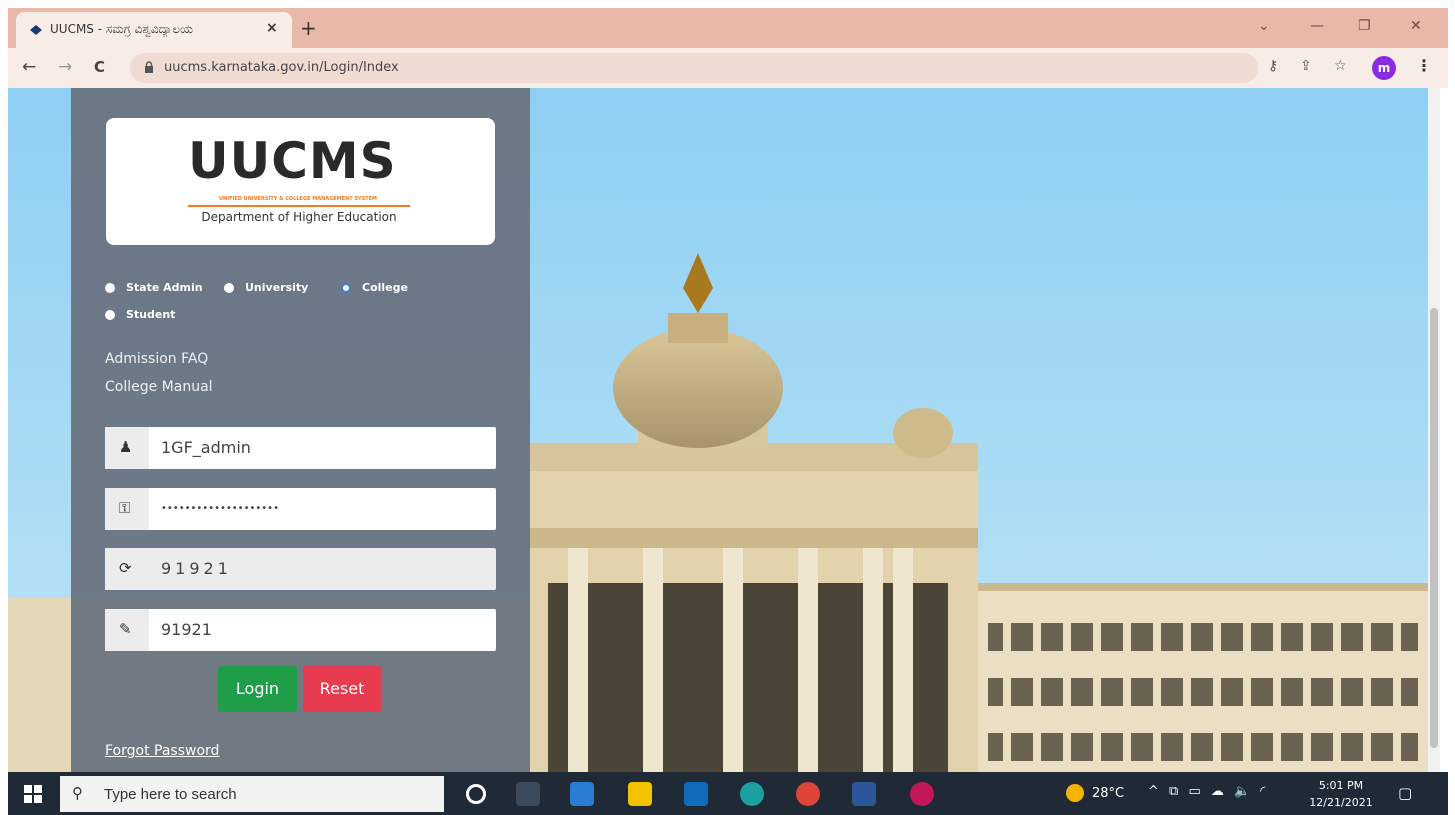 This screenshot has width=1455, height=815. Describe the element at coordinates (1364, 26) in the screenshot. I see `restore-button: ❐` at that location.